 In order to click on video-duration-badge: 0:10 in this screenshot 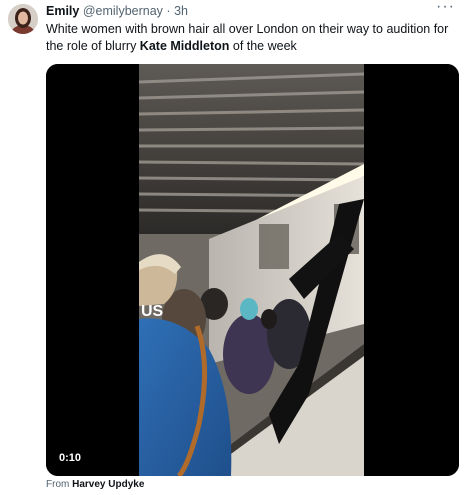, I will do `click(70, 458)`.